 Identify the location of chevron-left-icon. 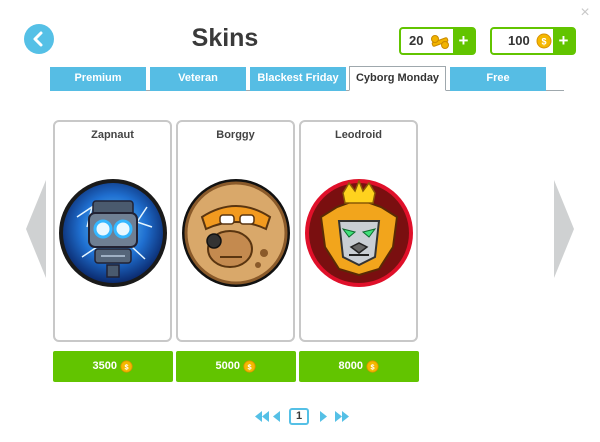
(38, 39).